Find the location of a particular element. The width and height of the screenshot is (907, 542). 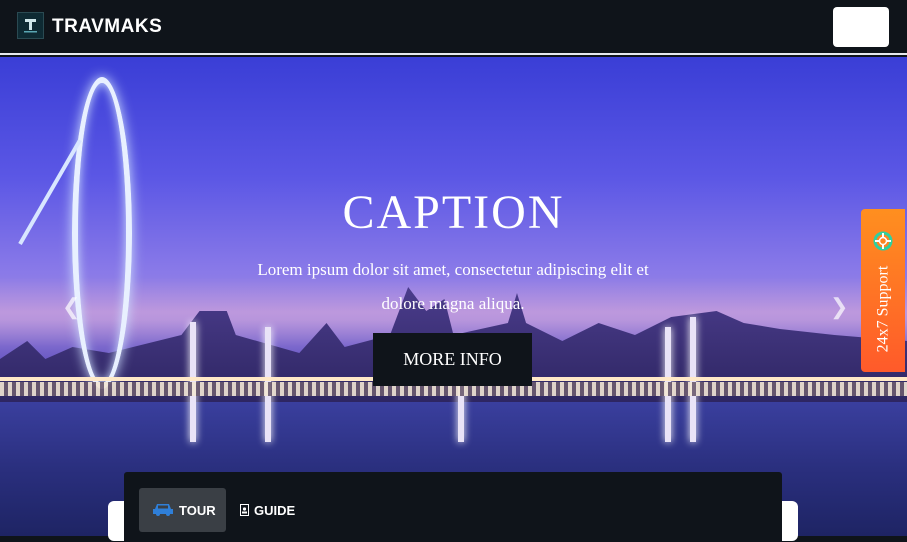

tab-tour-label: TOUR is located at coordinates (197, 510).